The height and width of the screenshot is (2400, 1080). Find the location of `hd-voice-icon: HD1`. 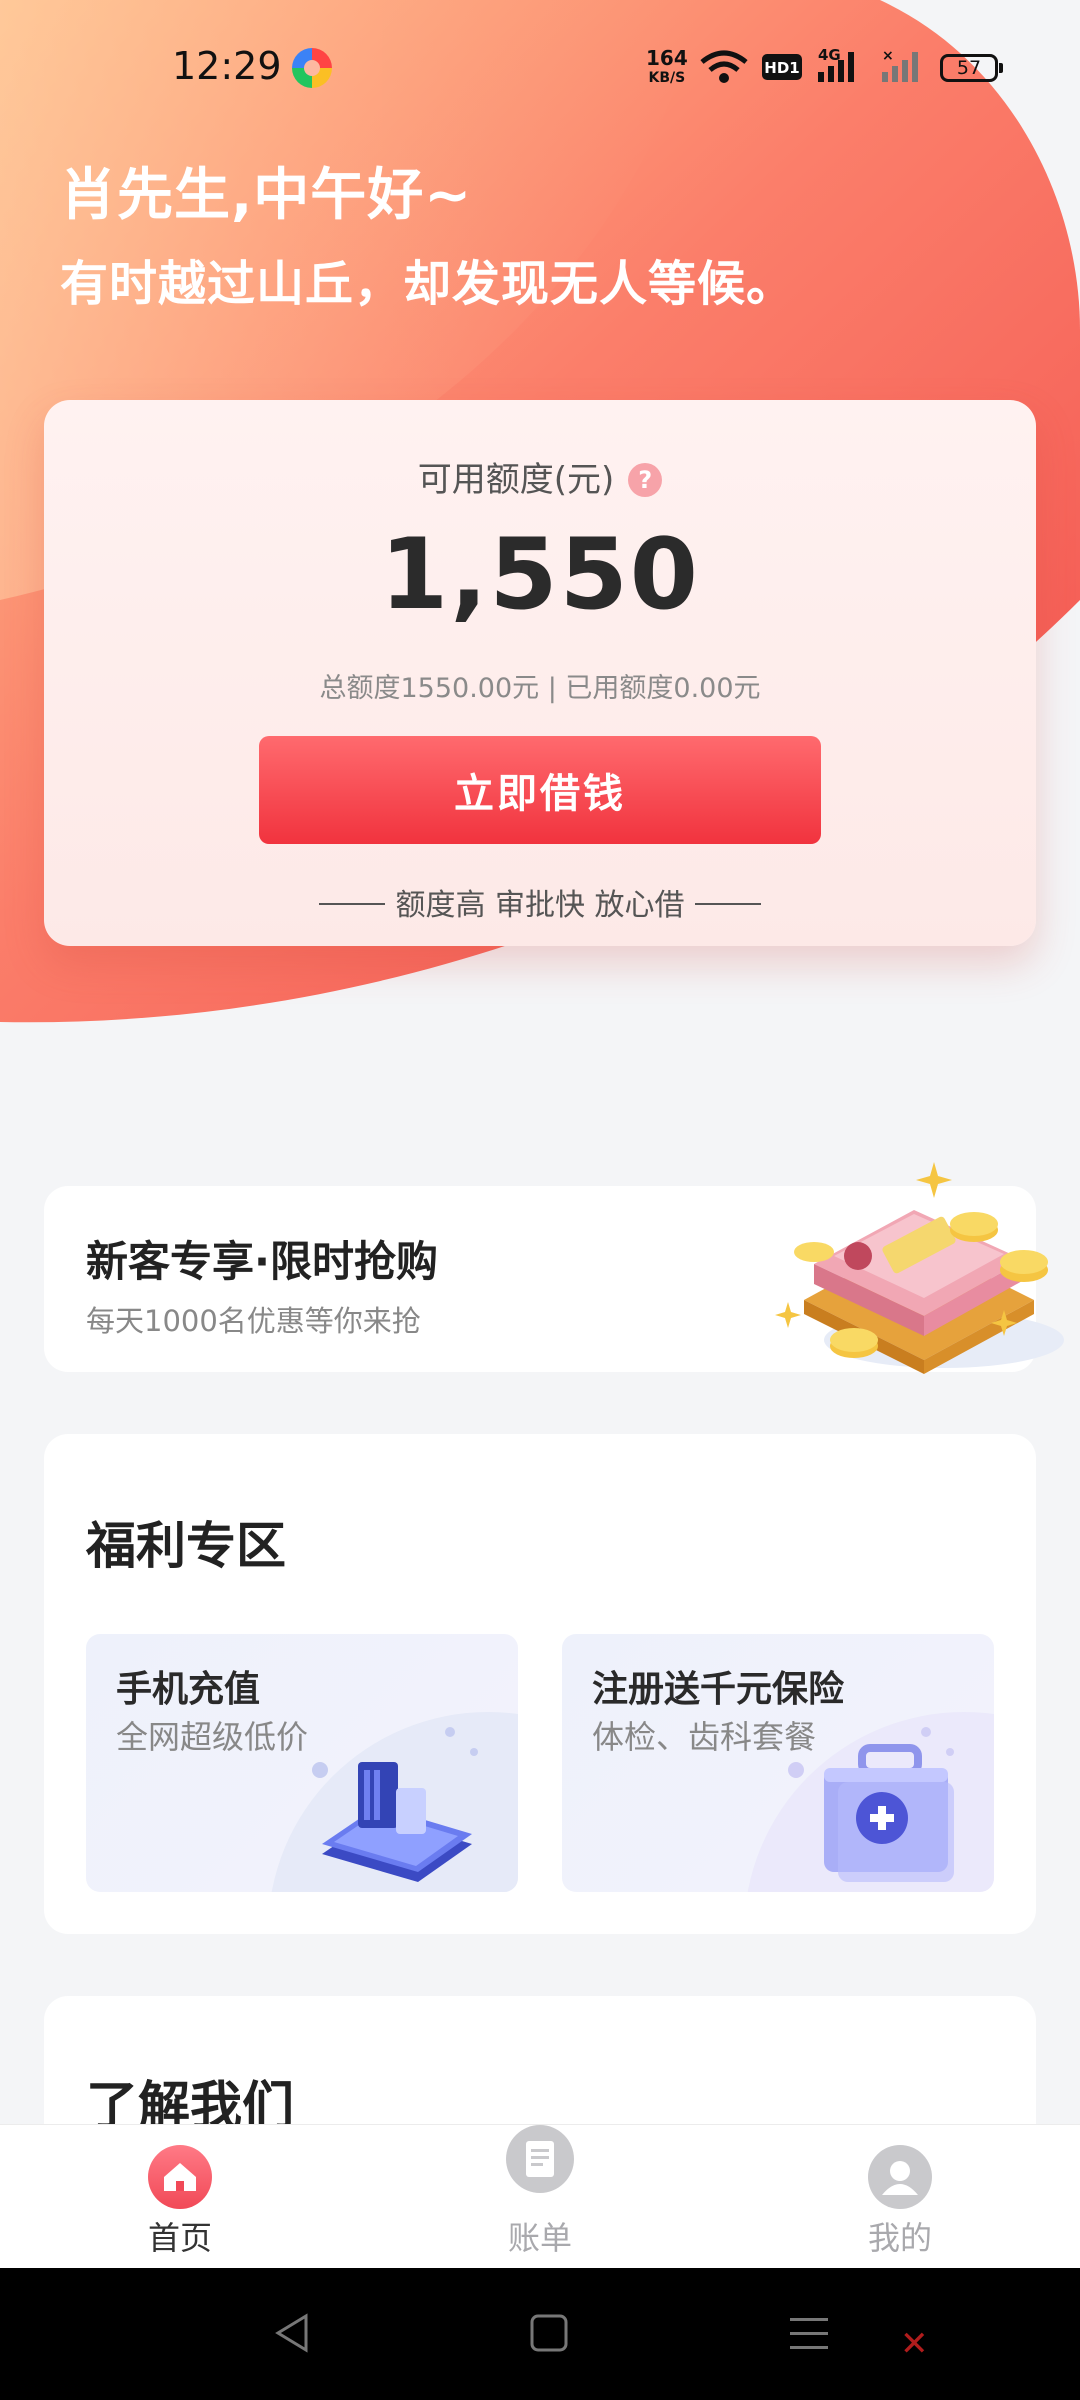

hd-voice-icon: HD1 is located at coordinates (782, 67).